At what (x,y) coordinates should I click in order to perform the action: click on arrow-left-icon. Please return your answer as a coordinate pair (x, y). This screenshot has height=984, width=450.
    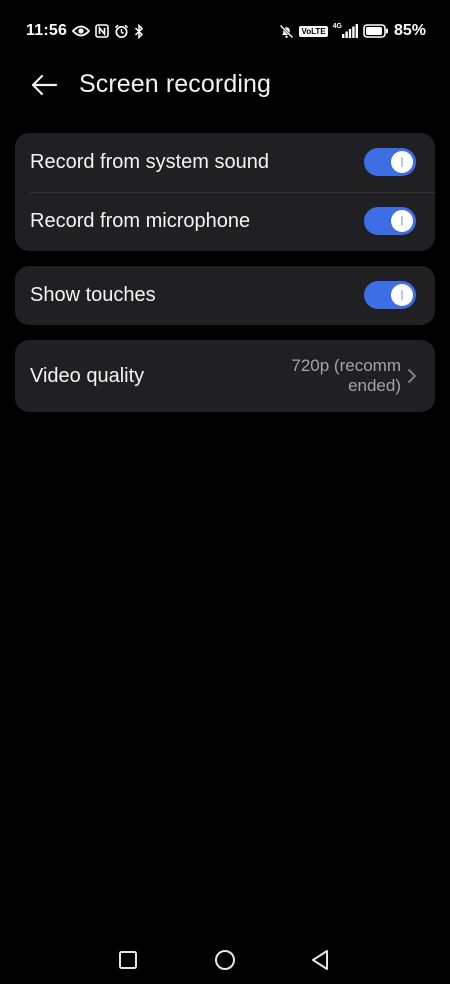
    Looking at the image, I should click on (44, 85).